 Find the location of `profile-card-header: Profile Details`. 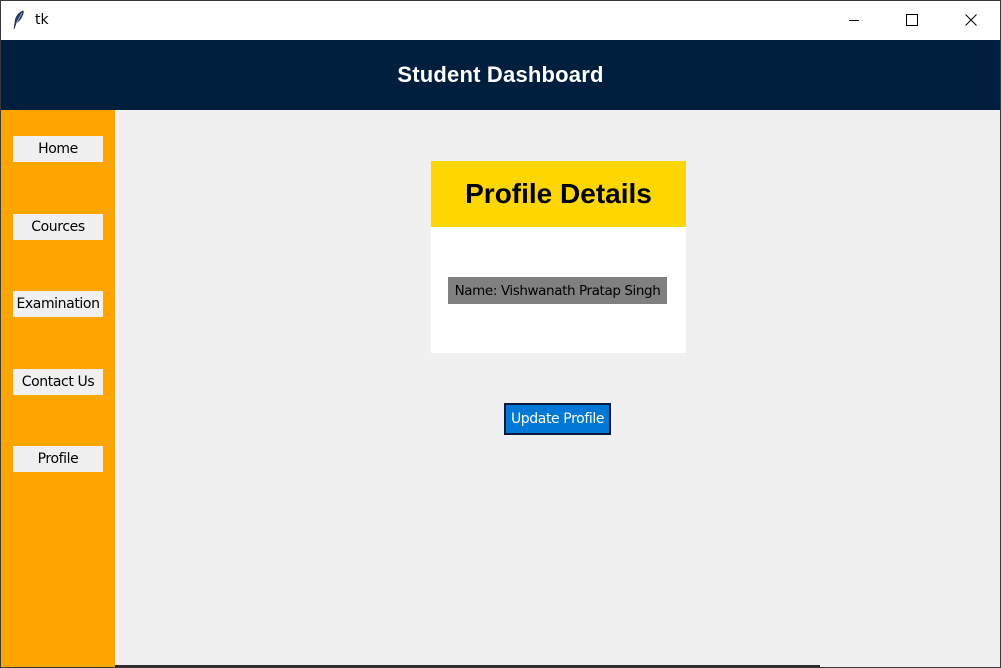

profile-card-header: Profile Details is located at coordinates (558, 194).